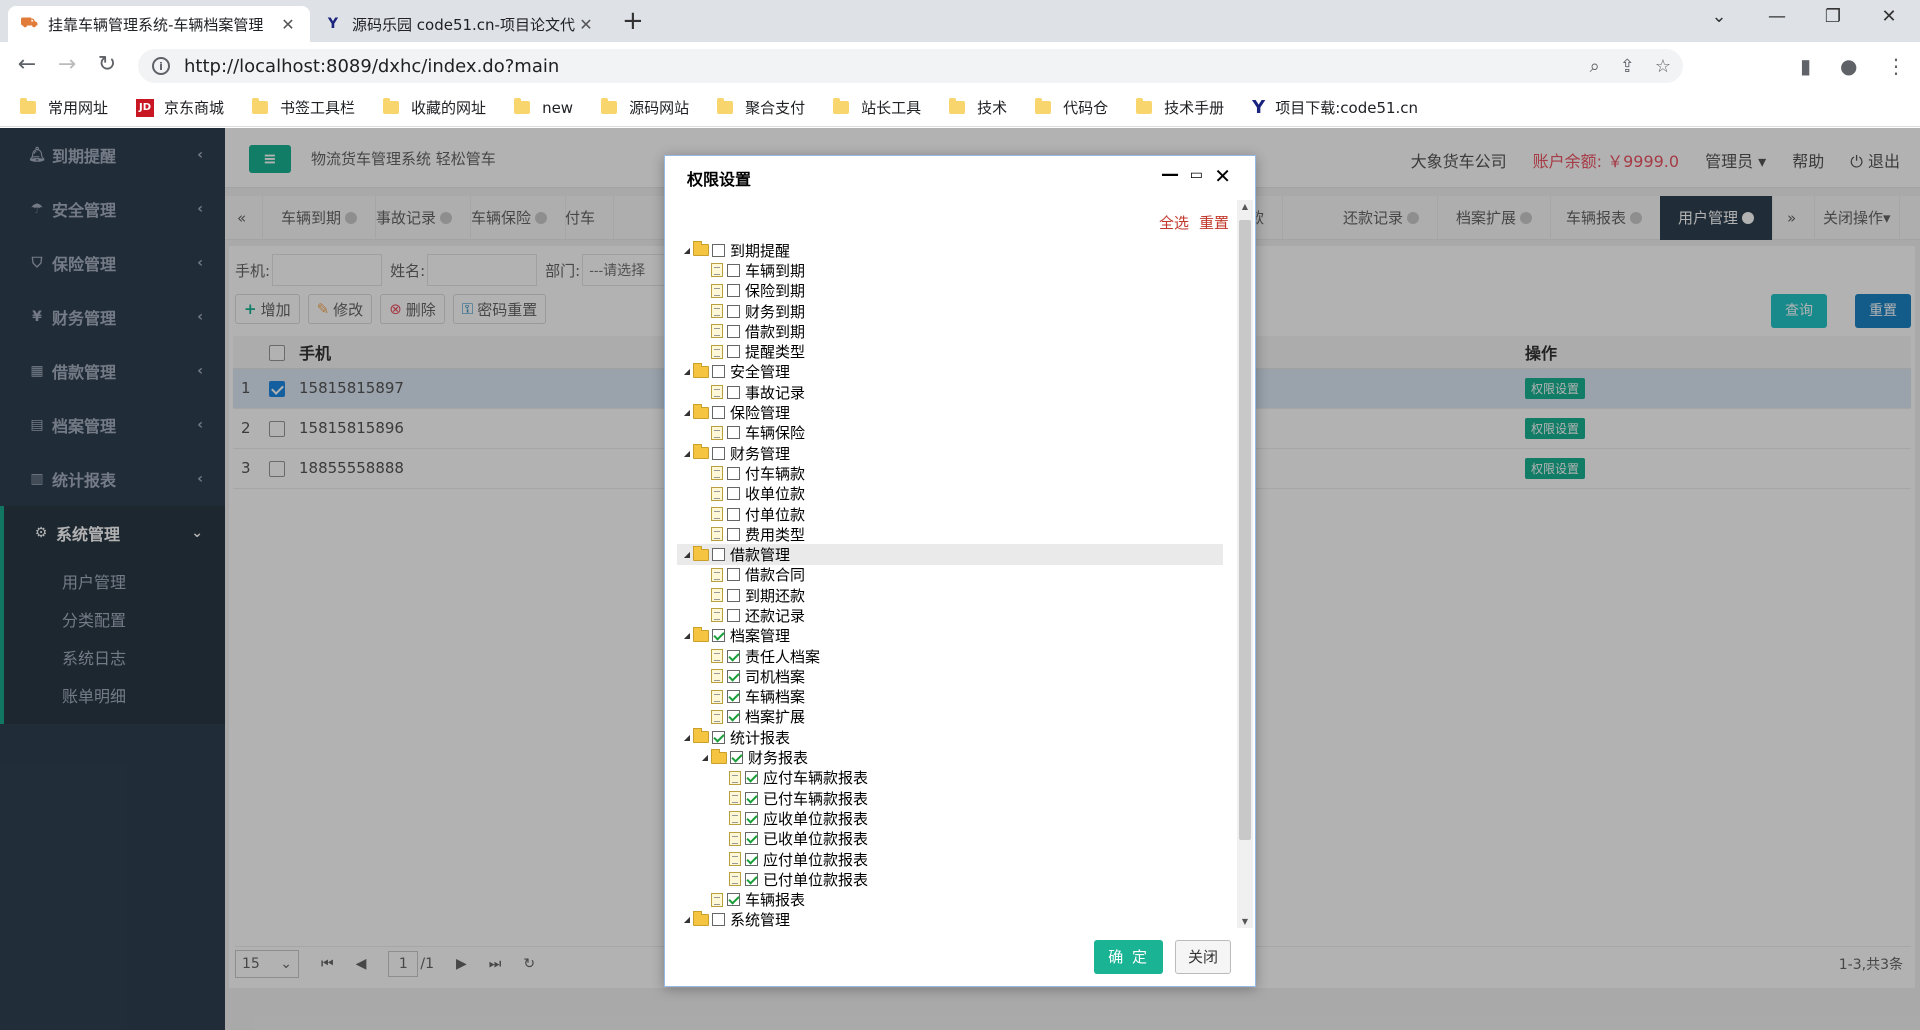 This screenshot has width=1920, height=1030. What do you see at coordinates (303, 107) in the screenshot?
I see `bookmark-item: 书签工具栏` at bounding box center [303, 107].